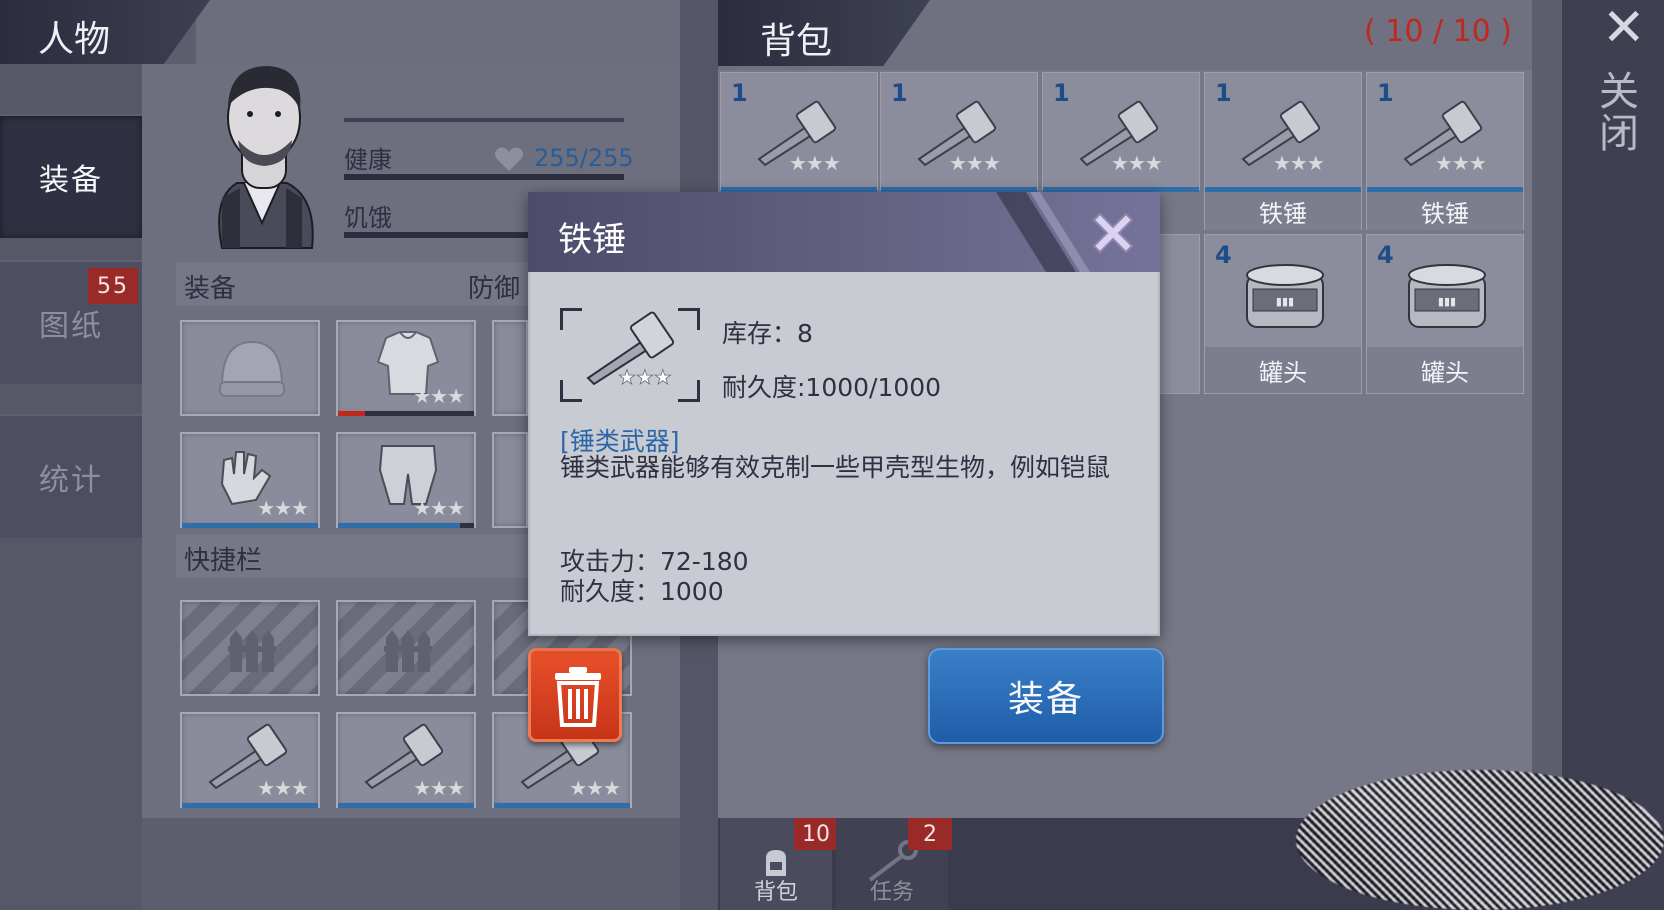 This screenshot has width=1664, height=910. Describe the element at coordinates (844, 232) in the screenshot. I see `popup-header: 铁锤` at that location.